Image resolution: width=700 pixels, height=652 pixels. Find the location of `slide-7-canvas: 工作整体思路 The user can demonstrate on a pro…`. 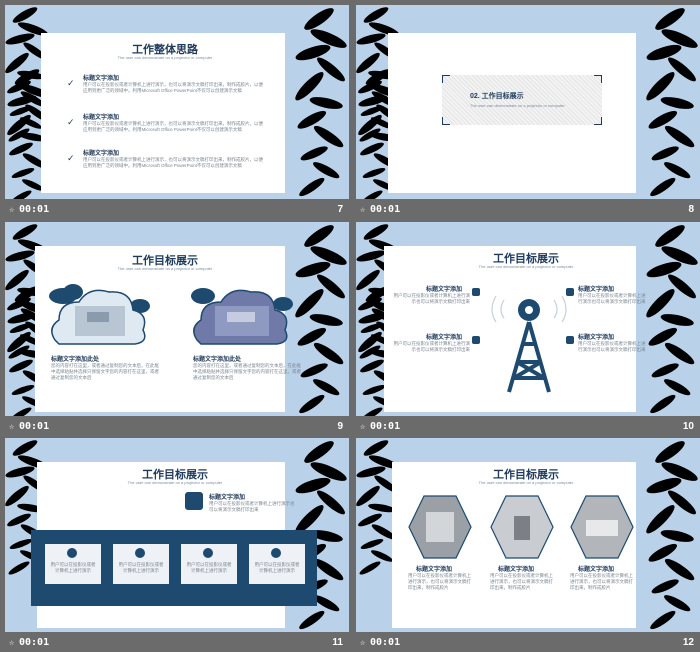

slide-7-canvas: 工作整体思路 The user can demonstrate on a pro… is located at coordinates (177, 102).